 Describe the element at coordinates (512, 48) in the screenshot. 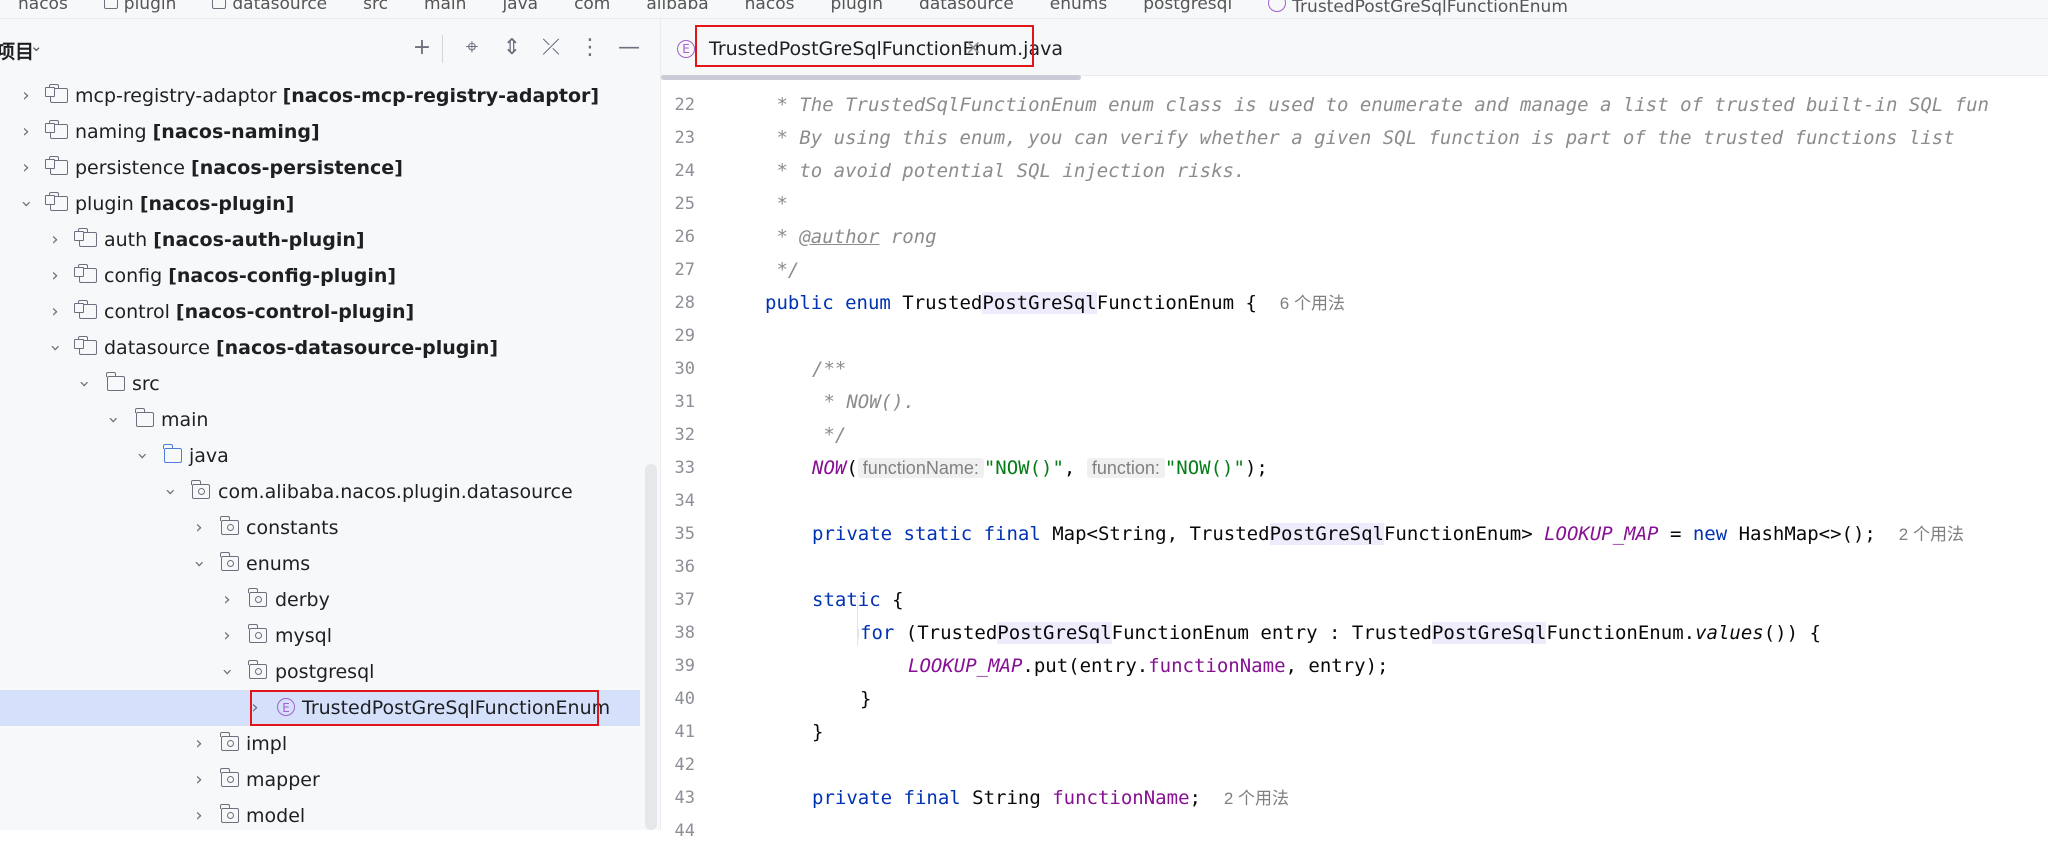

I see `expand-all-icon: ⇕` at that location.